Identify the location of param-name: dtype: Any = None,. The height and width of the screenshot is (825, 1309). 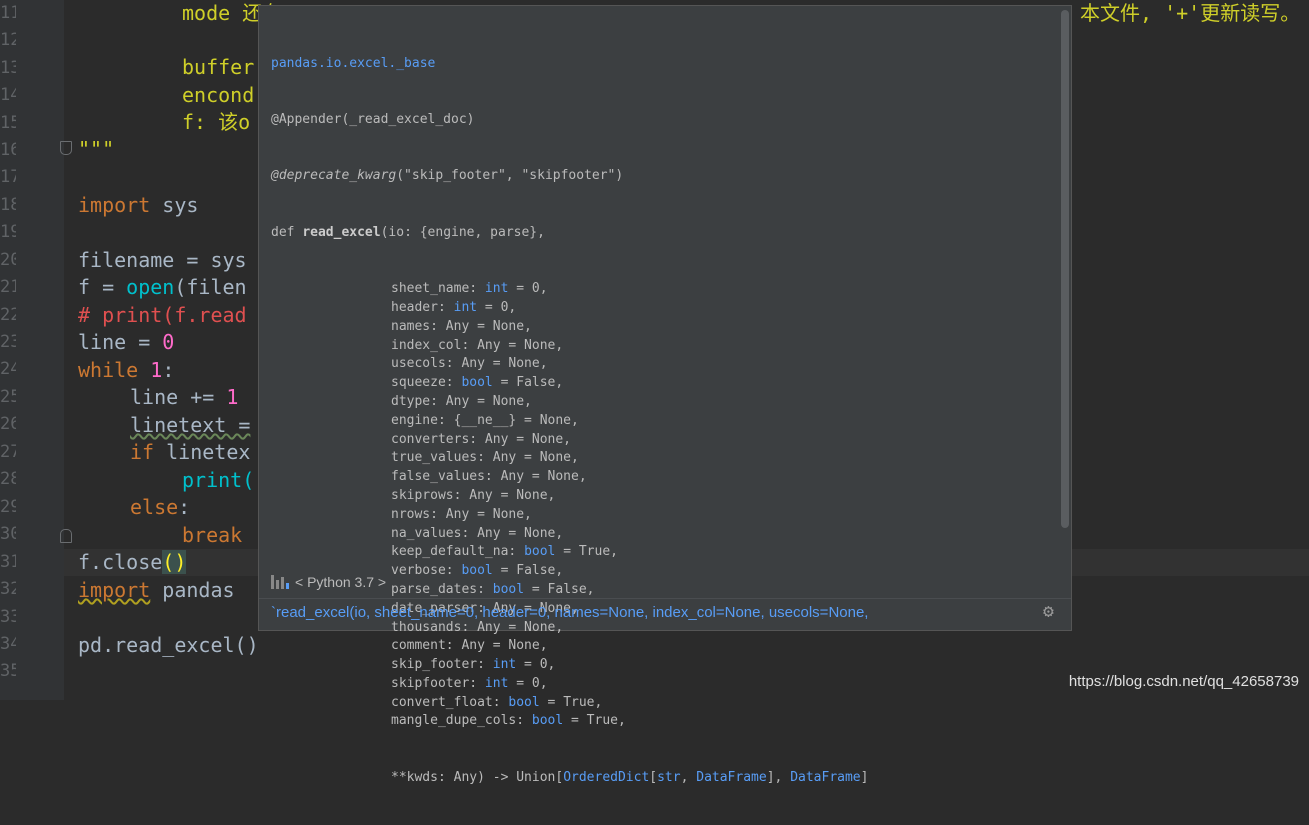
(461, 401).